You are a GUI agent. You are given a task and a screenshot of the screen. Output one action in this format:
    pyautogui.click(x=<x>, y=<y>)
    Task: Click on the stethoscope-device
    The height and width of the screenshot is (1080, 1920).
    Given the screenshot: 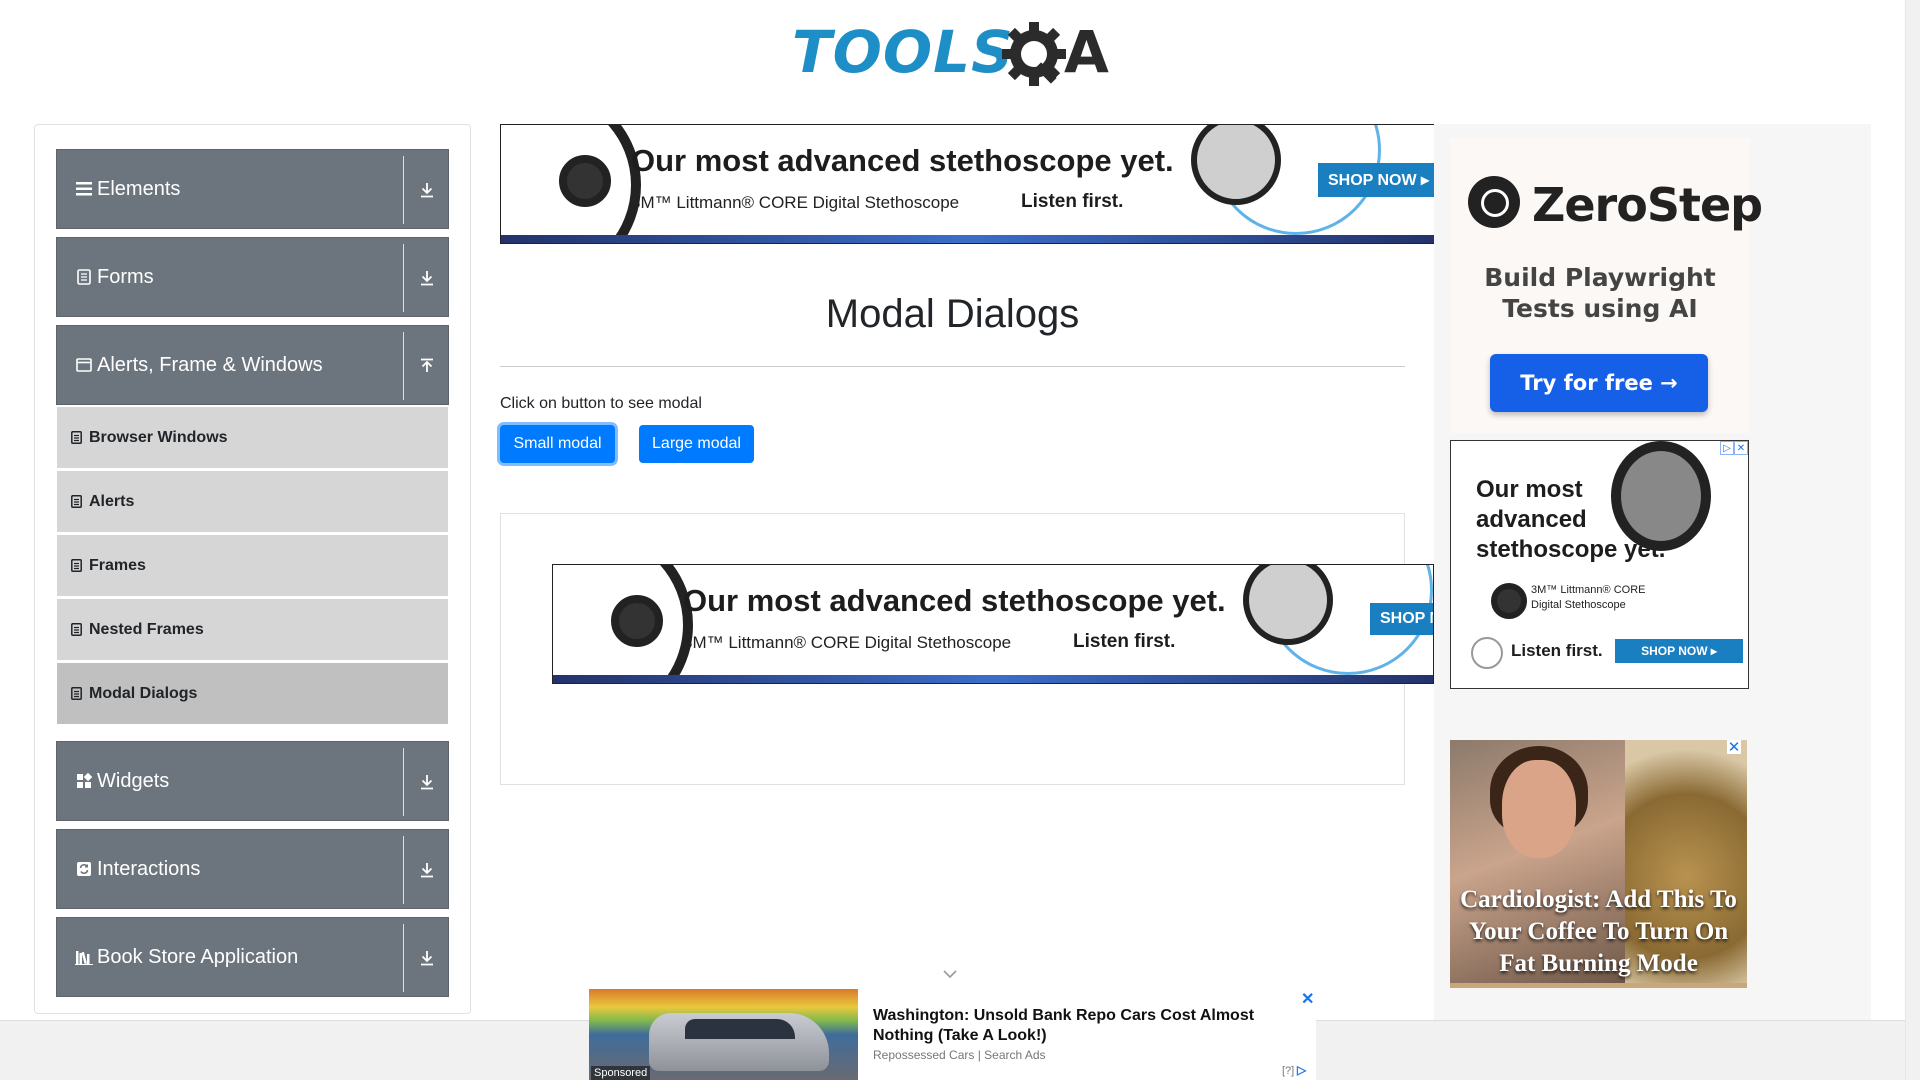 What is the action you would take?
    pyautogui.click(x=1661, y=496)
    